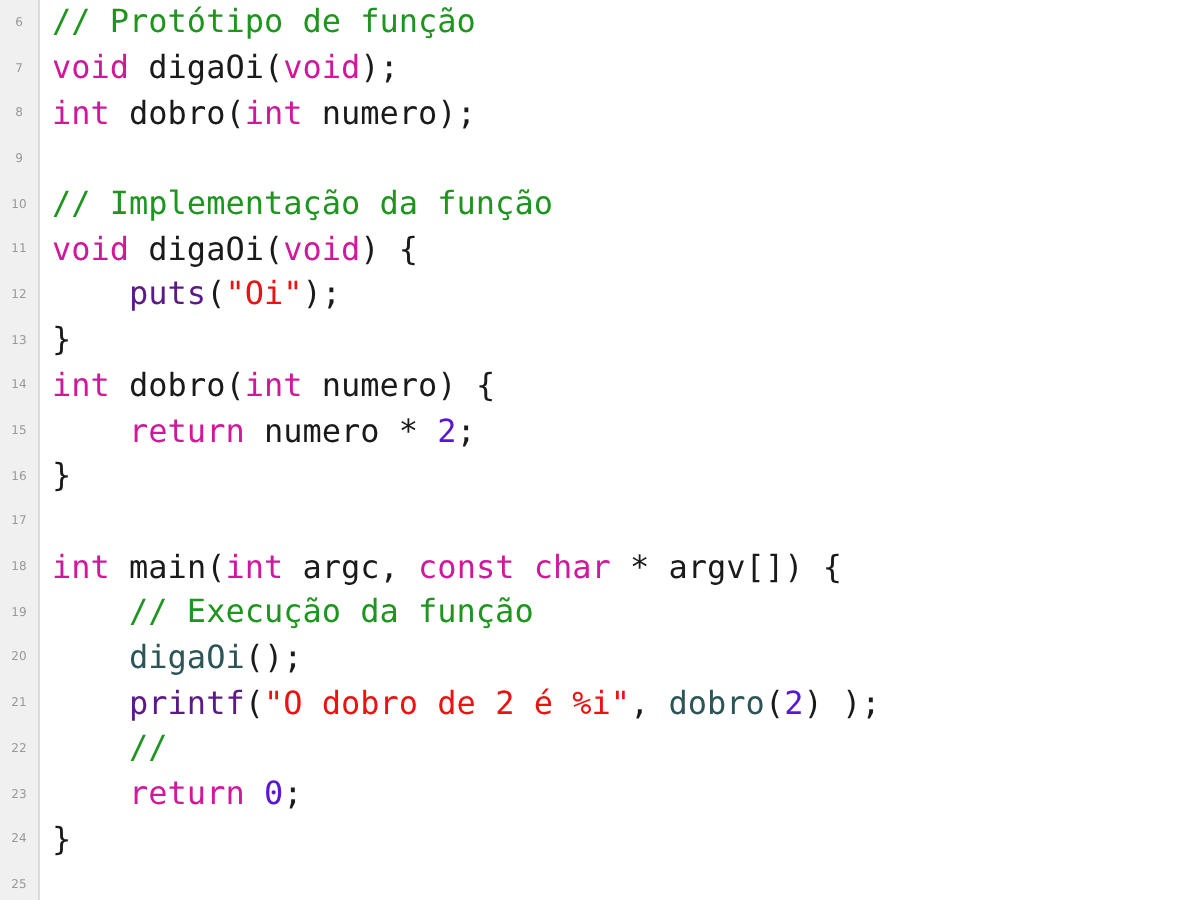 This screenshot has height=900, width=1200. Describe the element at coordinates (302, 204) in the screenshot. I see `code-line: // Implementação da função` at that location.